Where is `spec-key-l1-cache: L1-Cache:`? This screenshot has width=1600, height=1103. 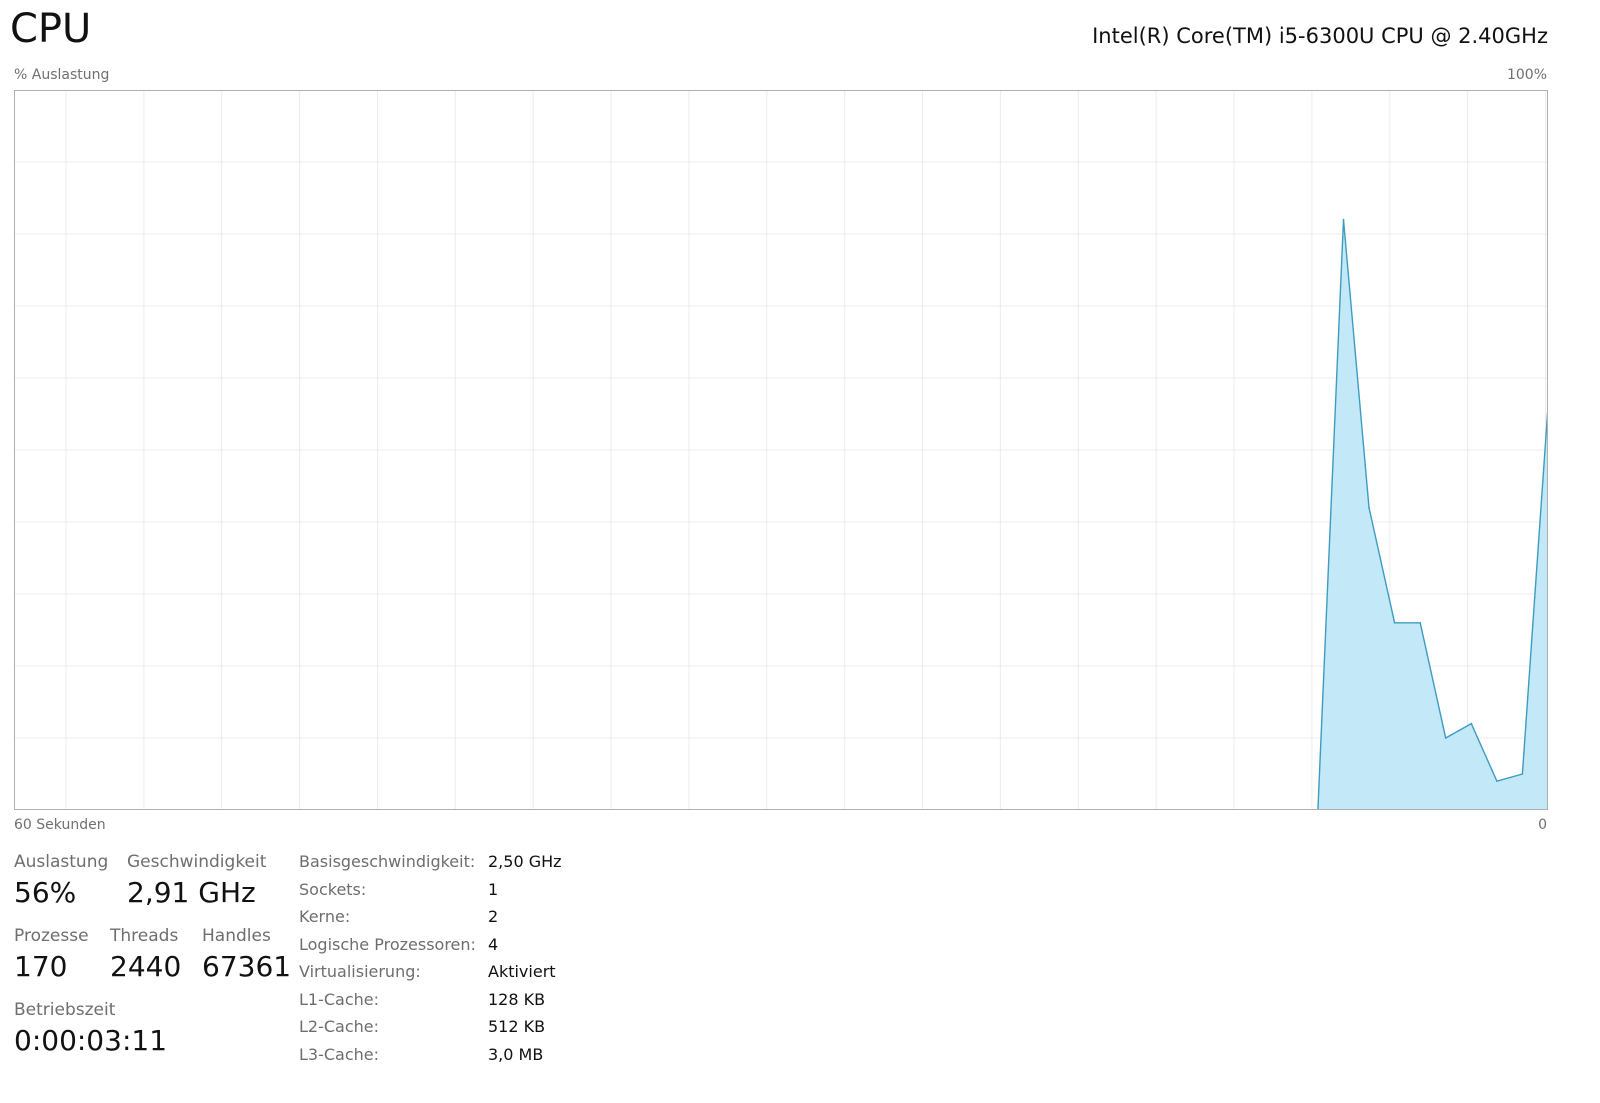
spec-key-l1-cache: L1-Cache: is located at coordinates (339, 999).